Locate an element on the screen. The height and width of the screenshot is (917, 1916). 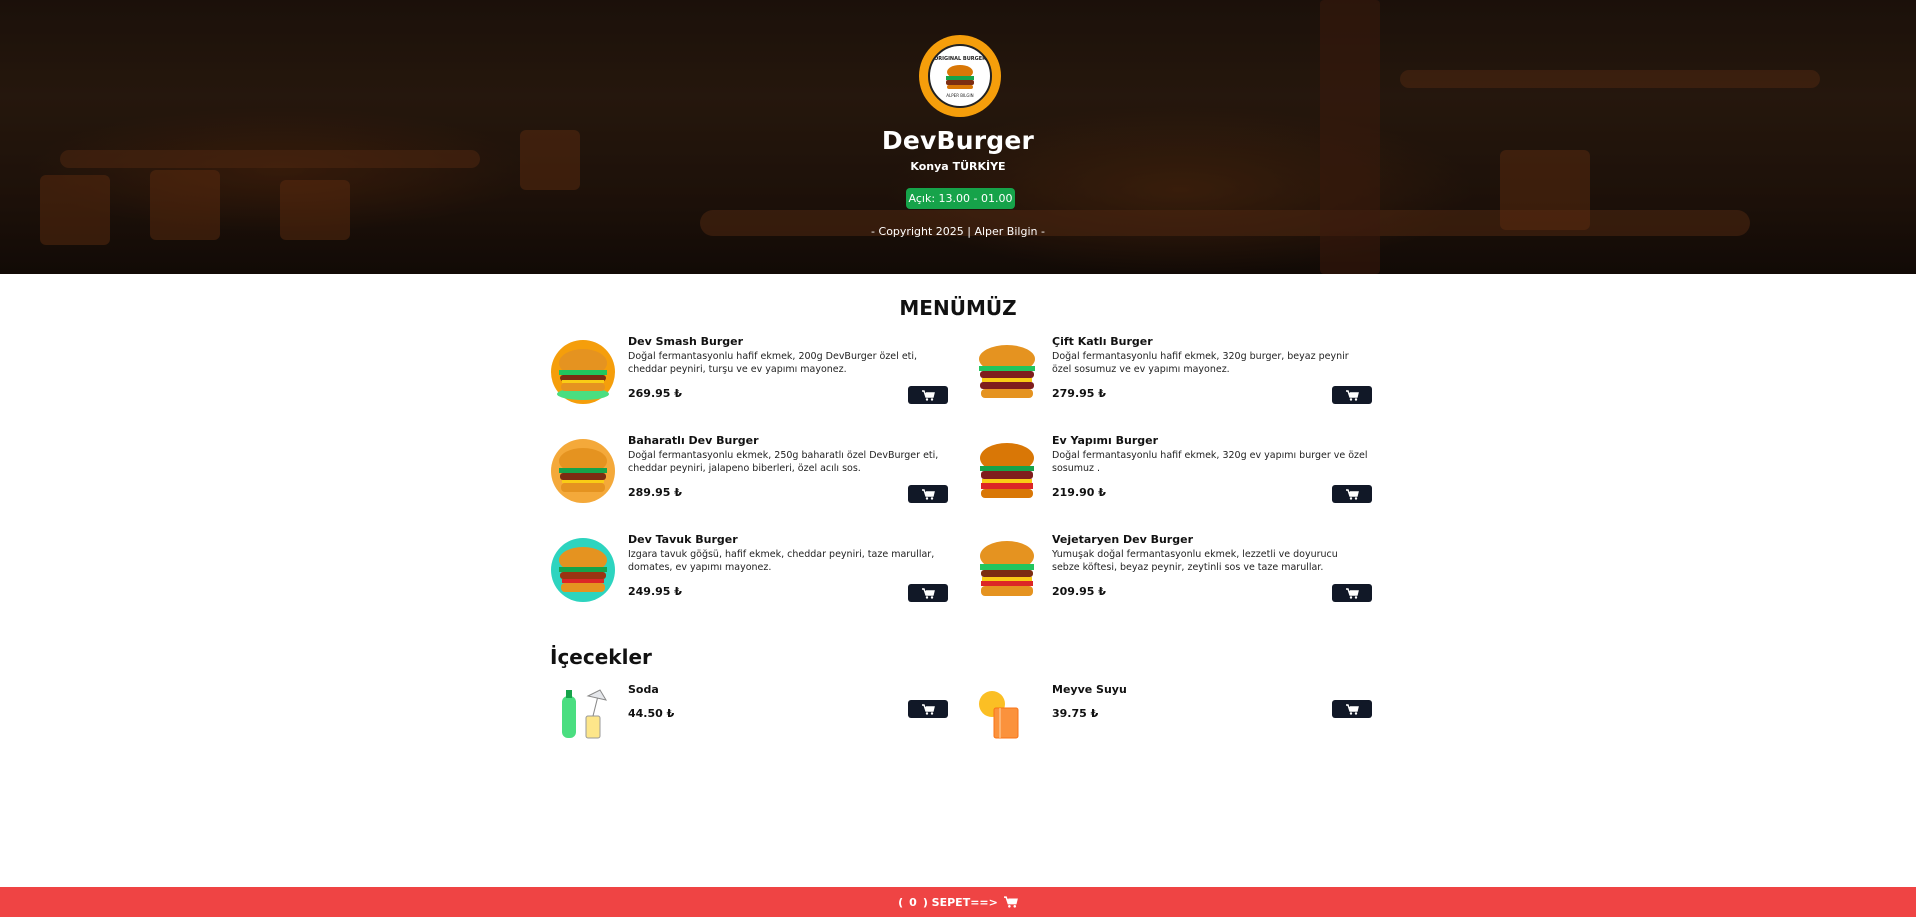
item-name: Dev Smash Burger is located at coordinates (686, 341).